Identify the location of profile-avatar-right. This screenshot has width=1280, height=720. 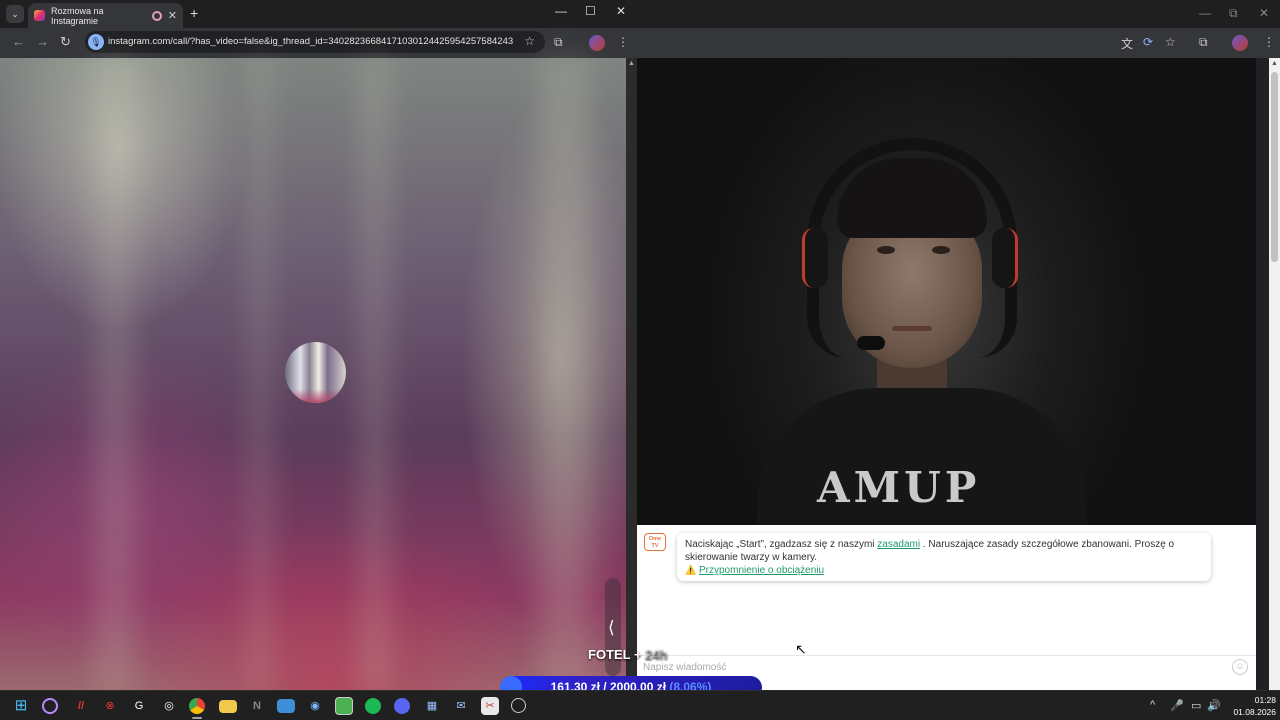
(1240, 43).